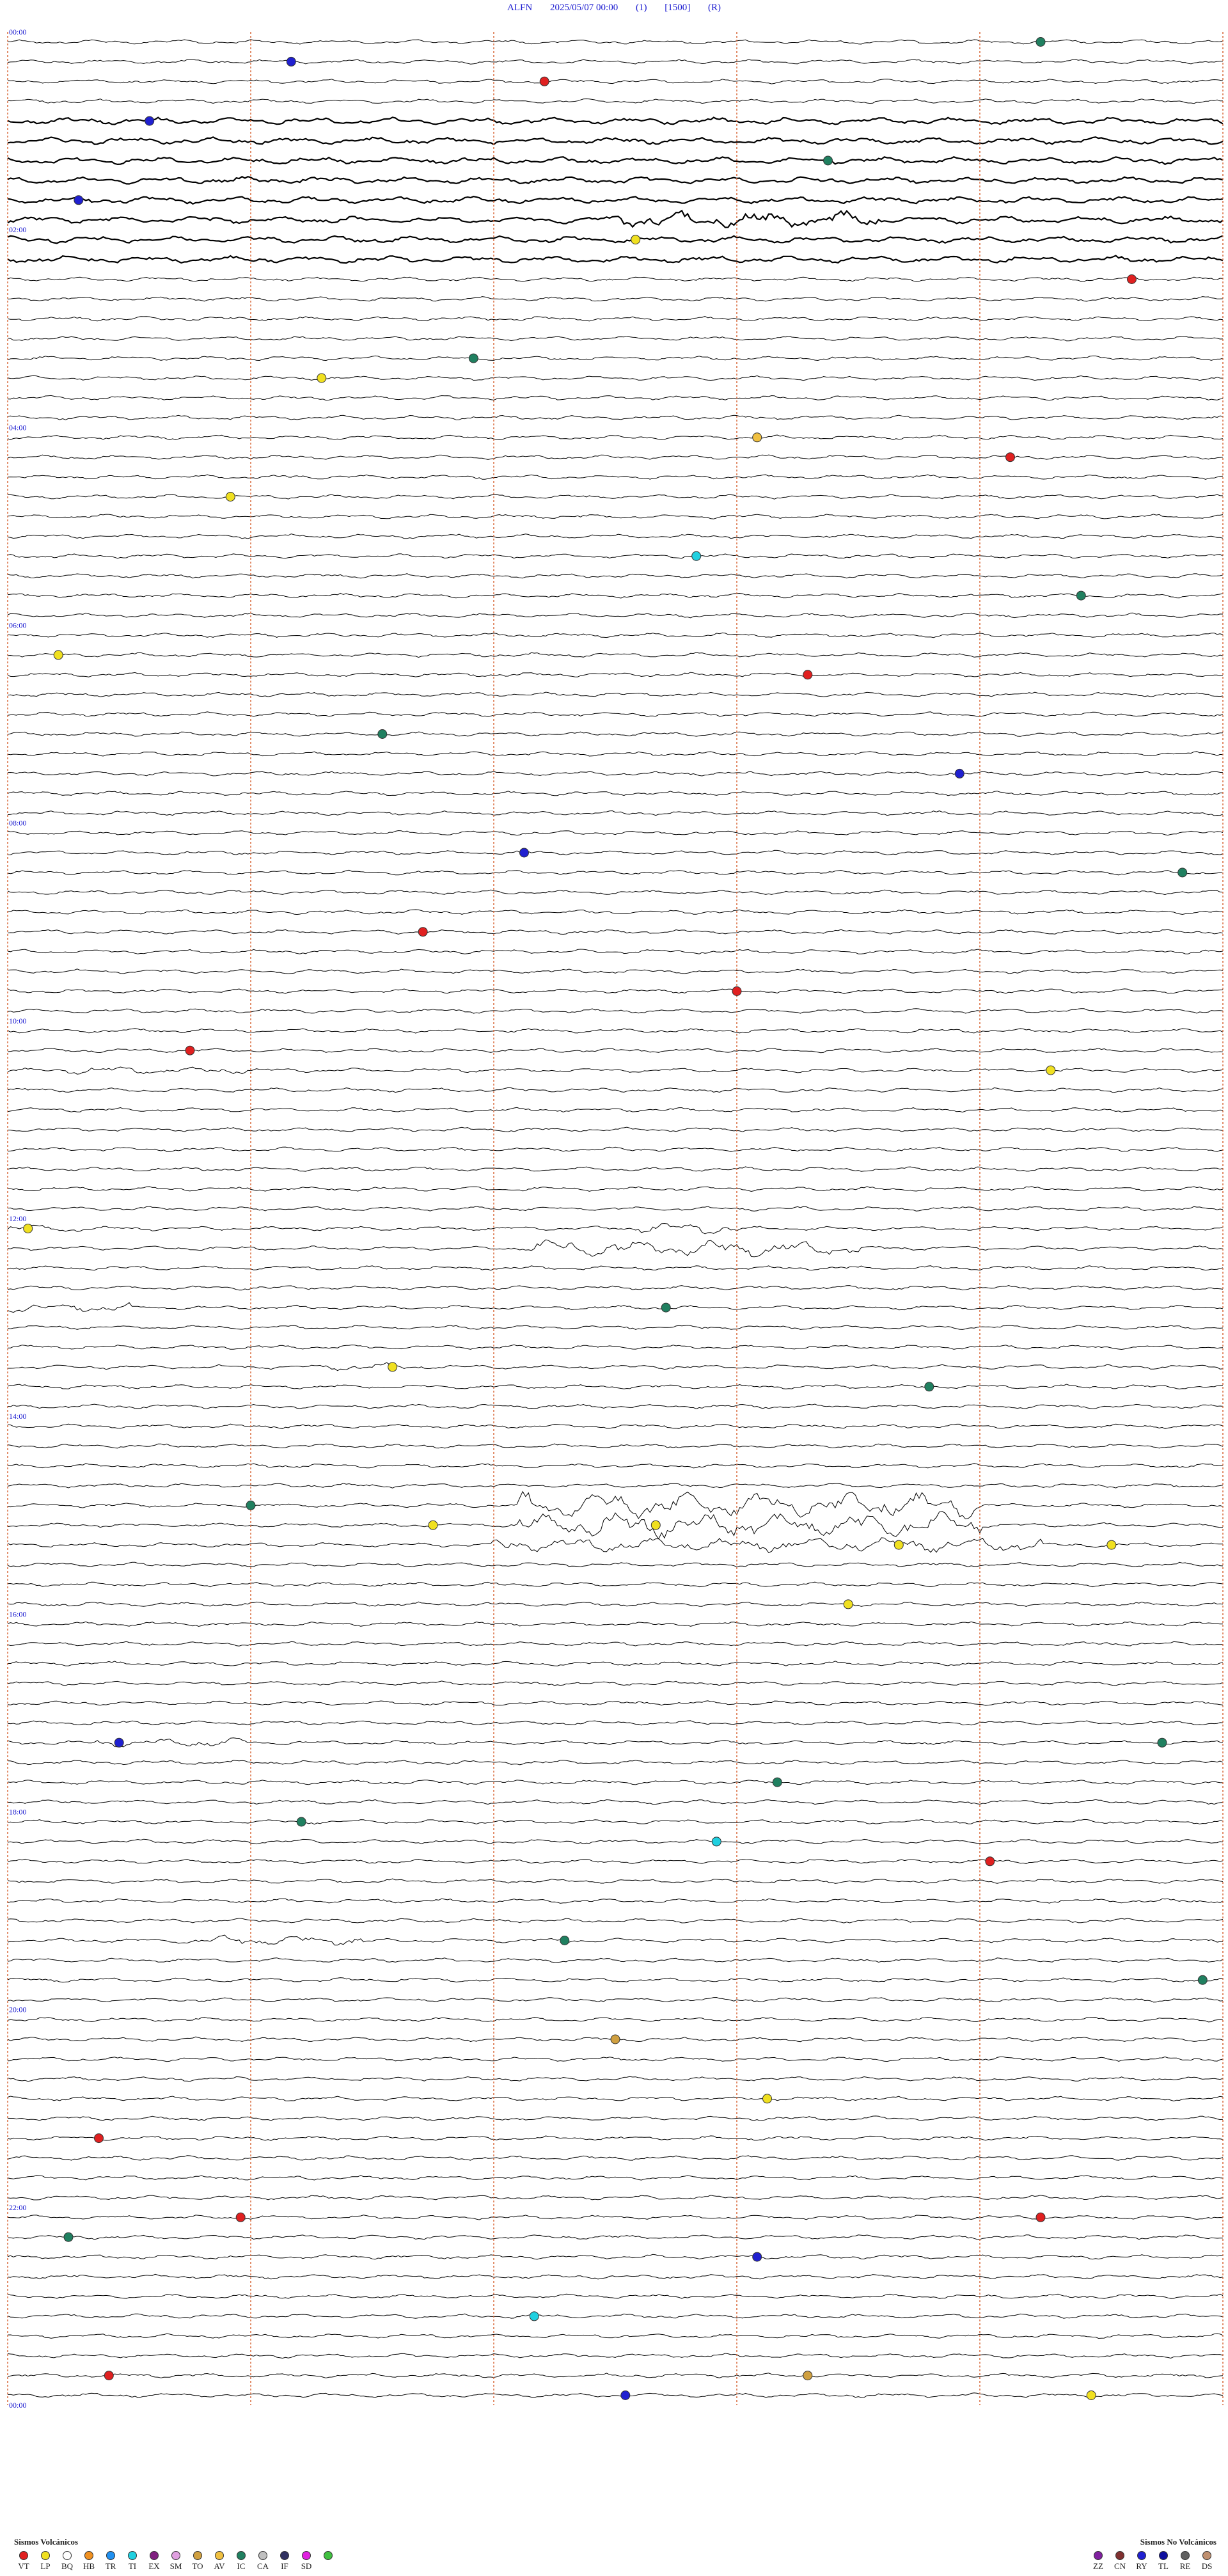 The image size is (1228, 2576). I want to click on legend-code: AV, so click(219, 2566).